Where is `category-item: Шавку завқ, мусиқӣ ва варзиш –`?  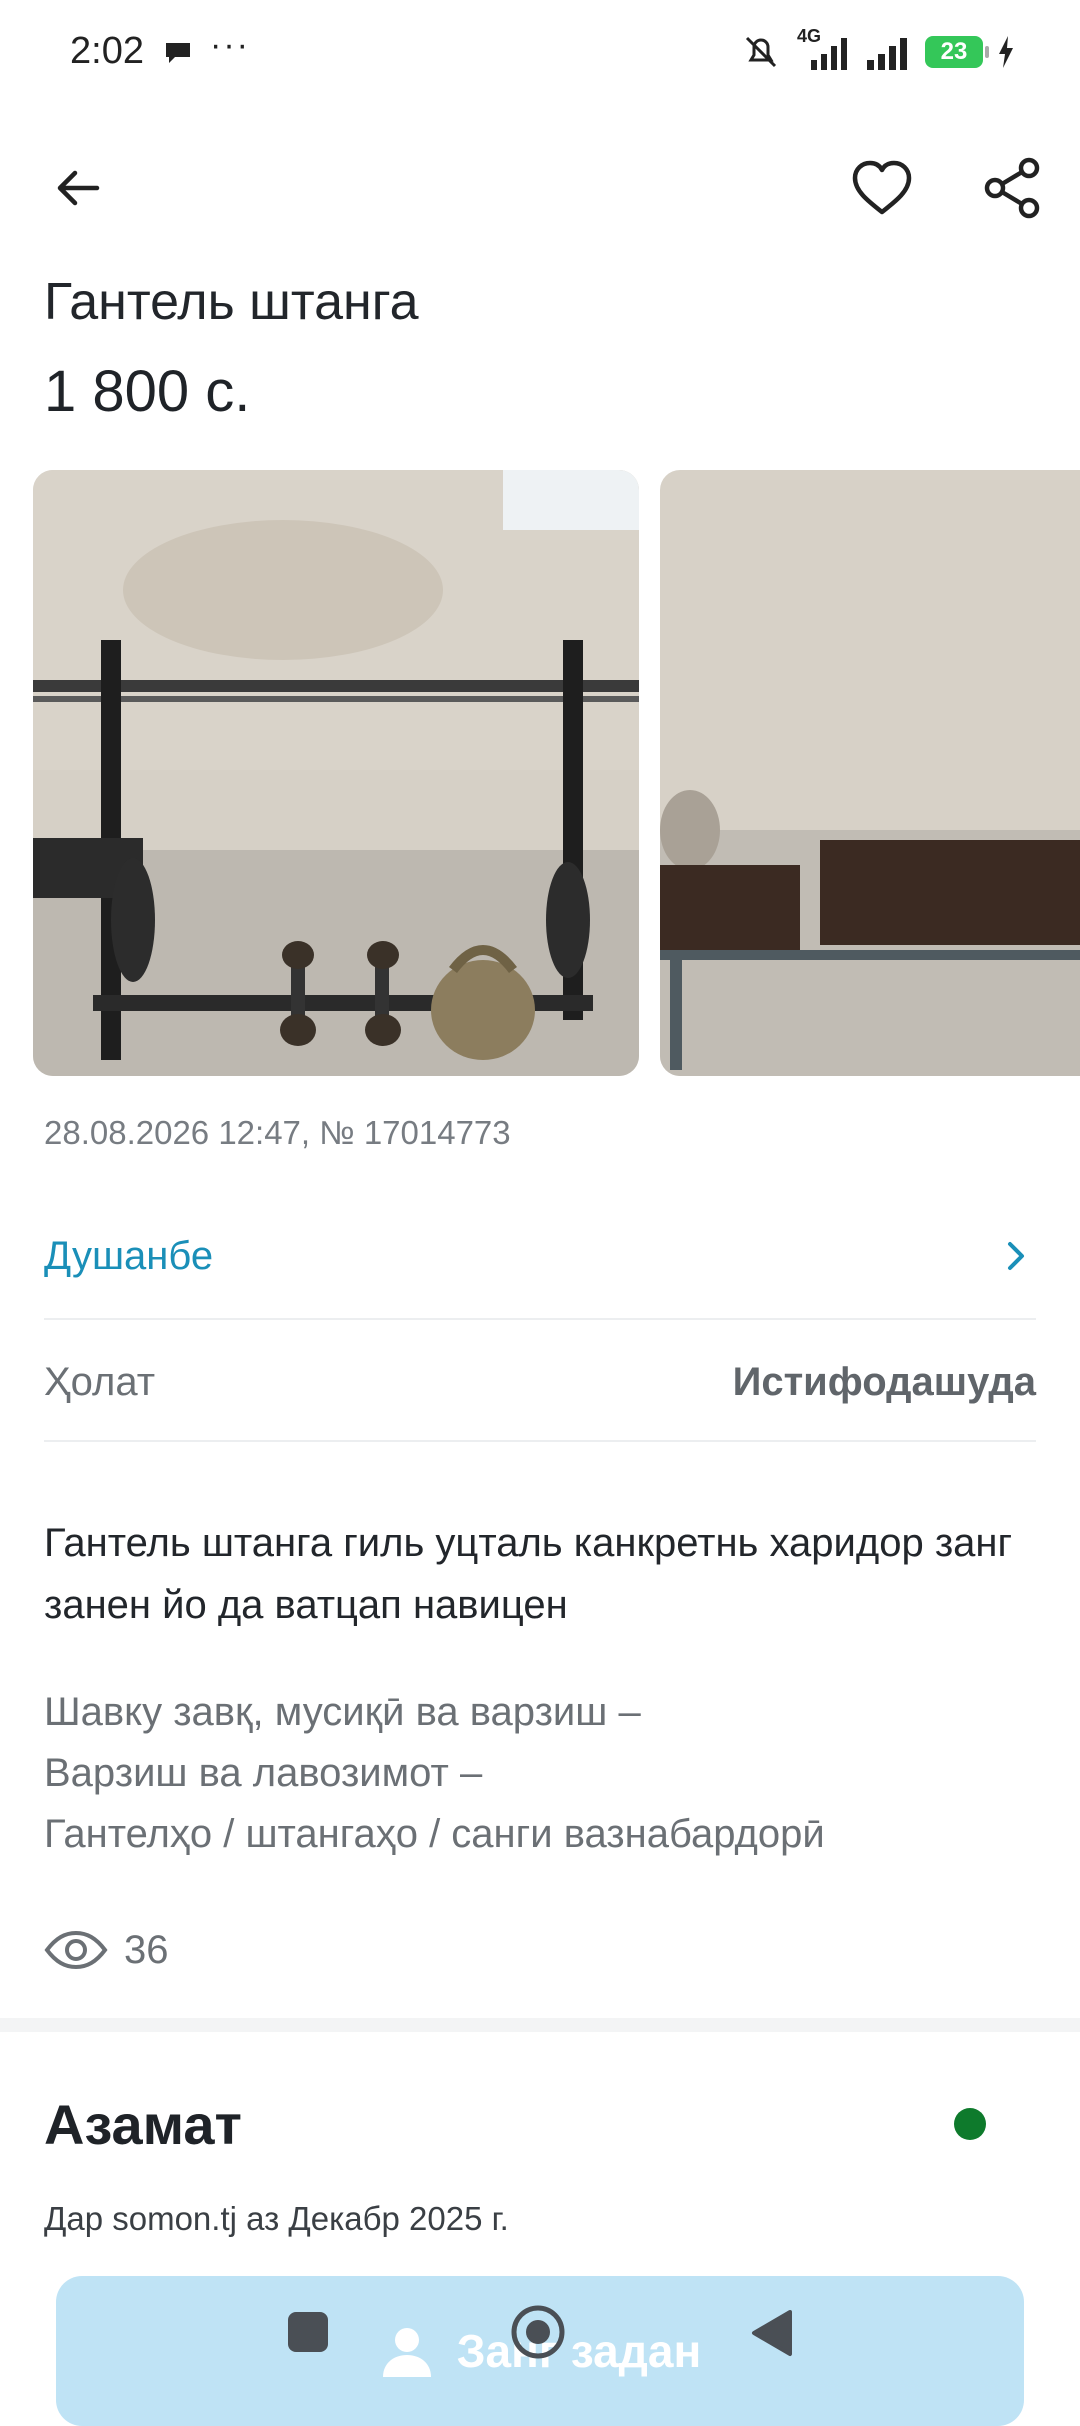
category-item: Шавку завқ, мусиқӣ ва варзиш – is located at coordinates (540, 1712).